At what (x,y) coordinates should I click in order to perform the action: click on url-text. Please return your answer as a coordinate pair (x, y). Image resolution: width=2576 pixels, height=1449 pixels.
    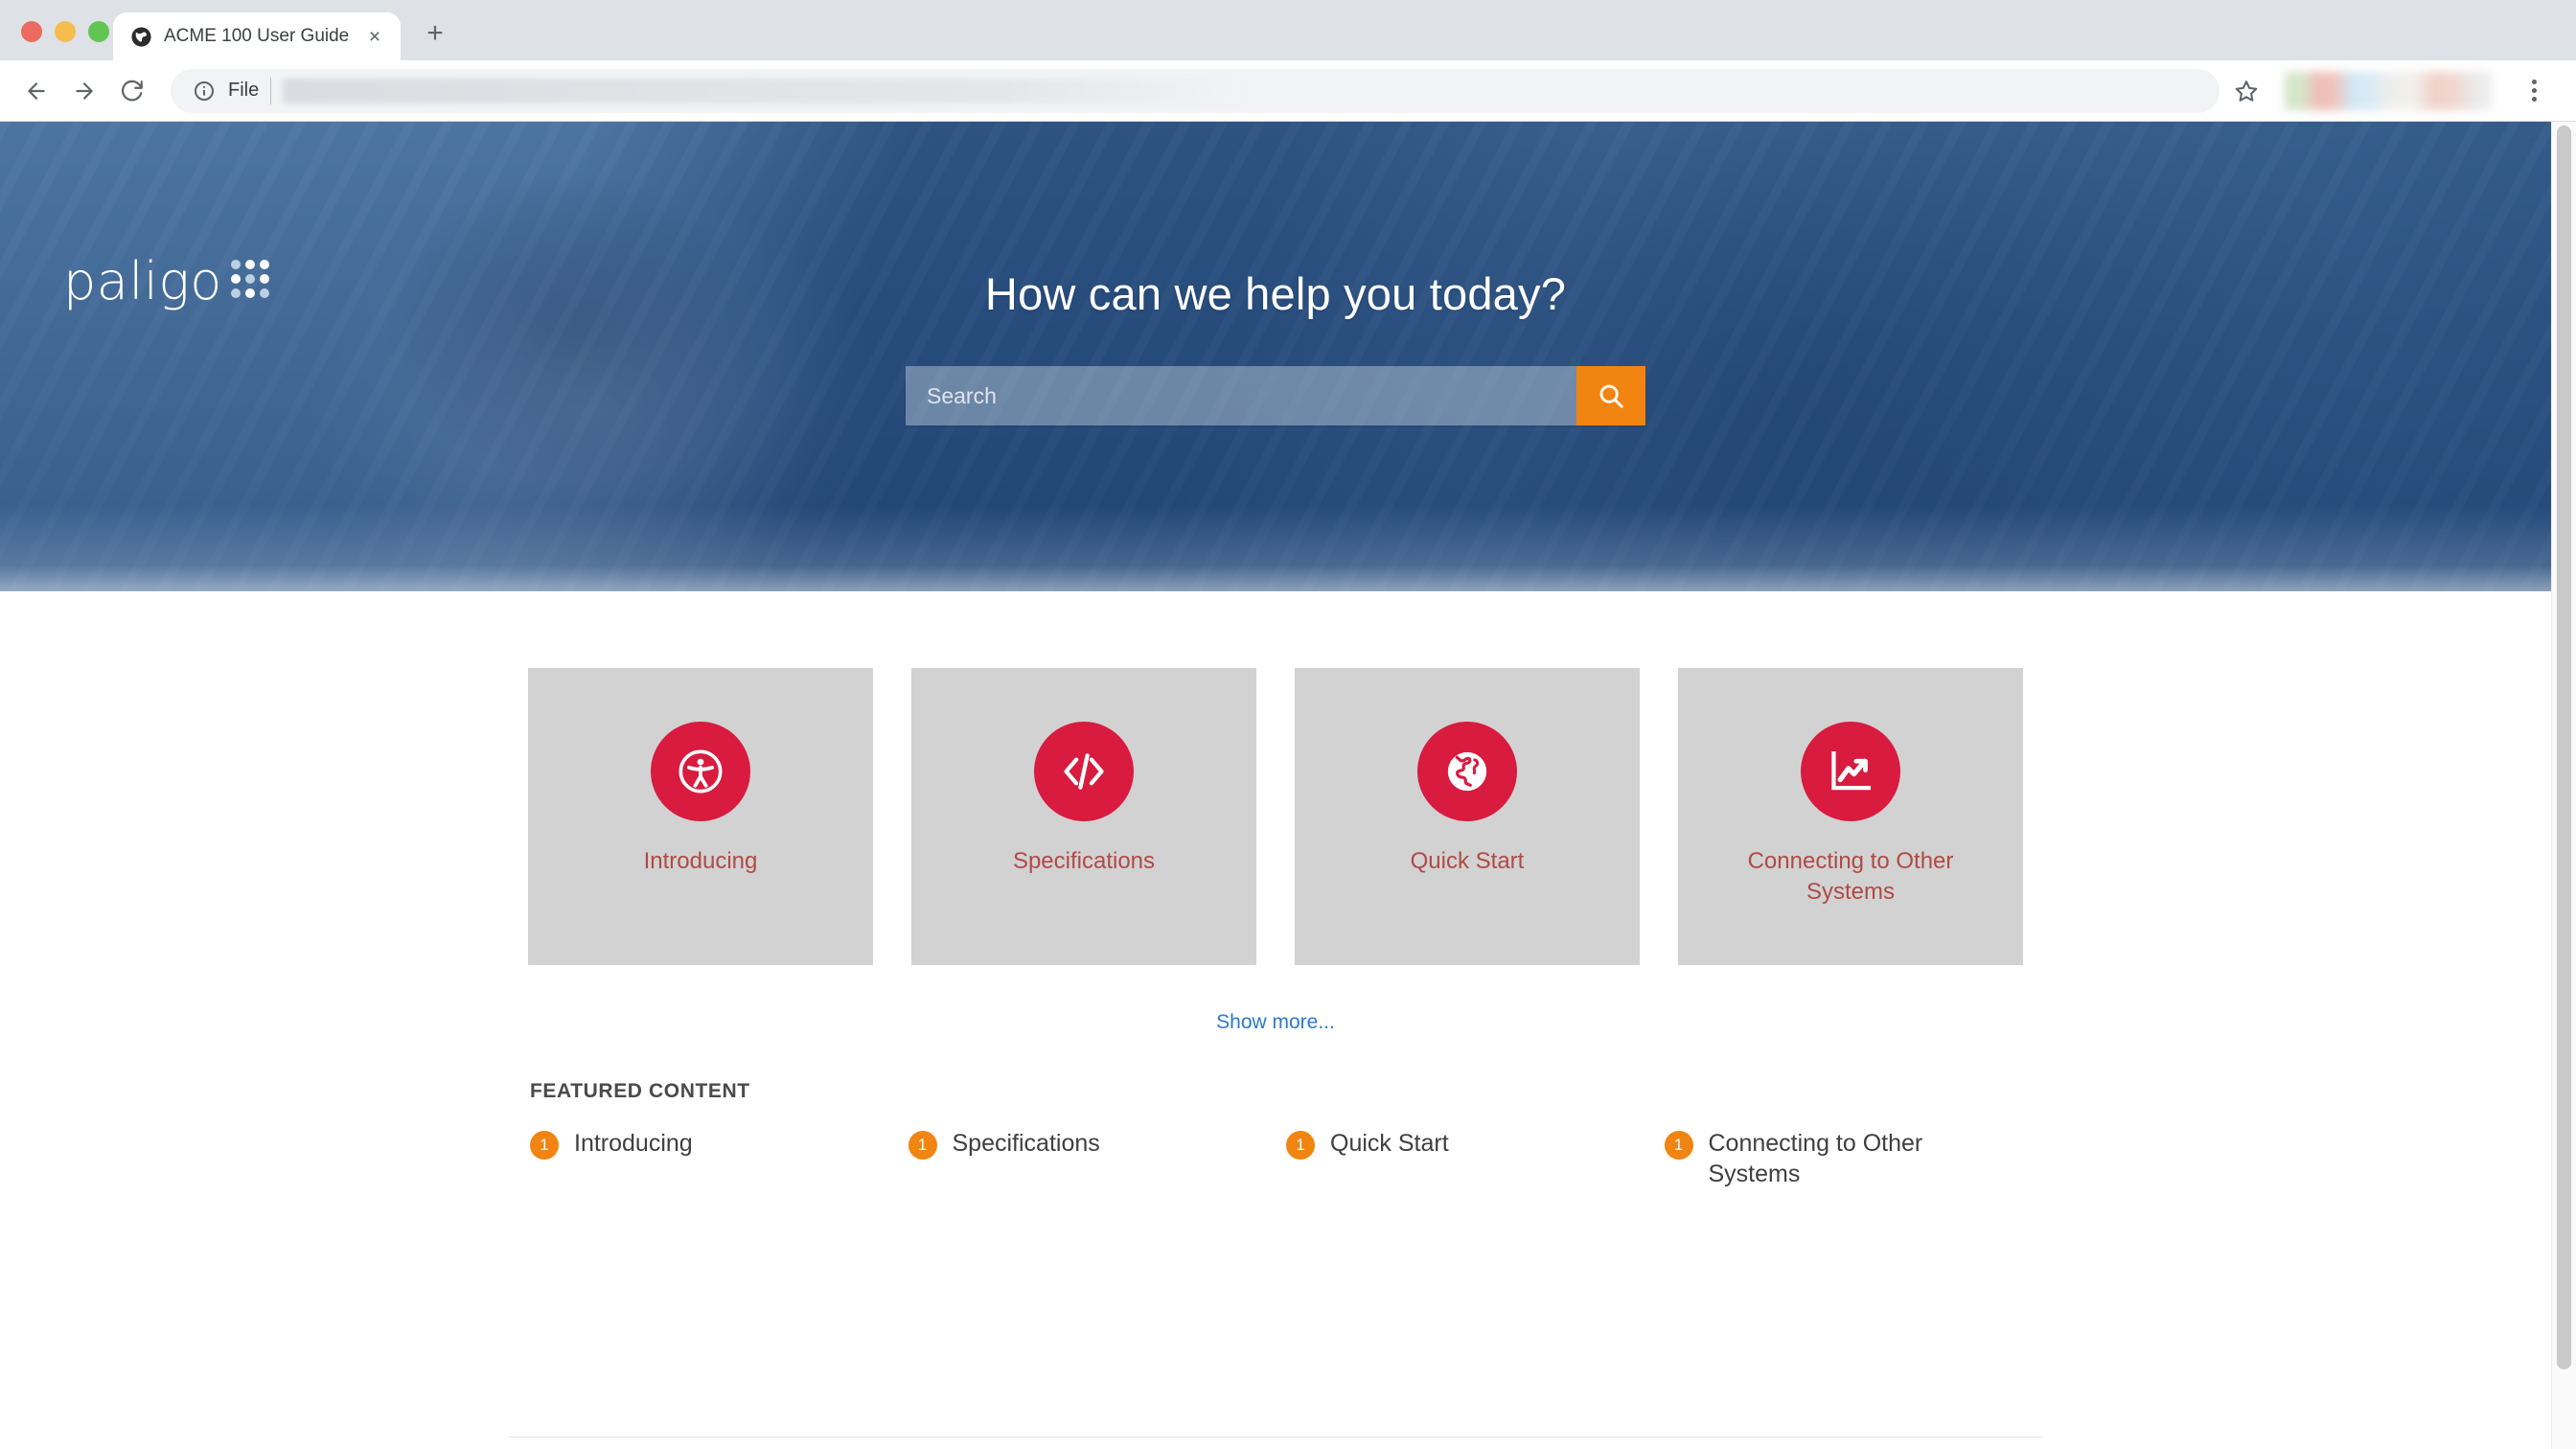
    Looking at the image, I should click on (762, 91).